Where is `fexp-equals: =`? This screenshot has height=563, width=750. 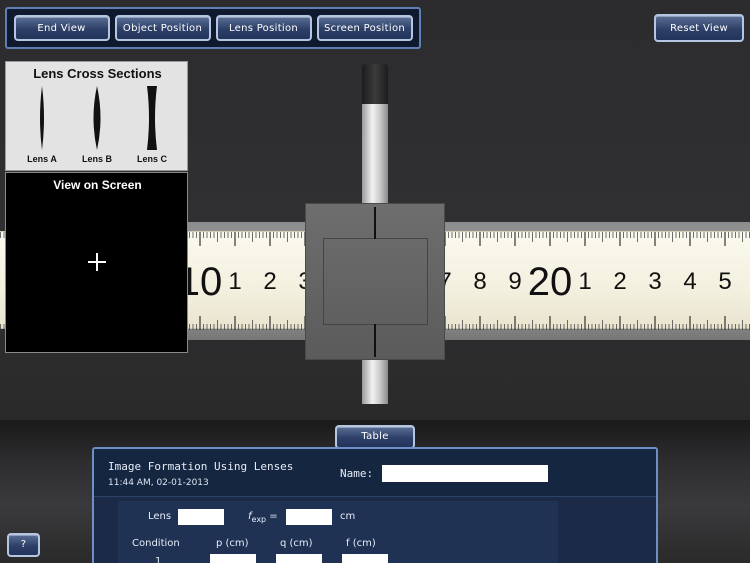 fexp-equals: = is located at coordinates (272, 516).